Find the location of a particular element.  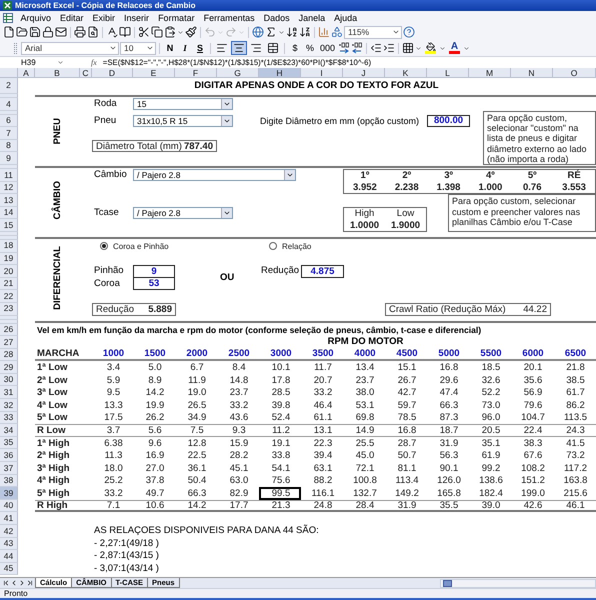

column-header: C is located at coordinates (86, 73).